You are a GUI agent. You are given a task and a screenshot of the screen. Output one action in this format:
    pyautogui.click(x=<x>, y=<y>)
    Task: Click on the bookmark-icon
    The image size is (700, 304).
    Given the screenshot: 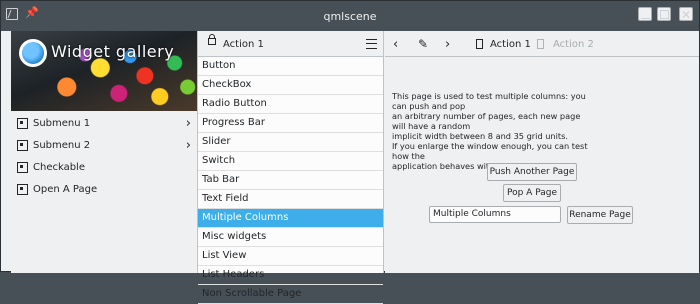 What is the action you would take?
    pyautogui.click(x=479, y=44)
    